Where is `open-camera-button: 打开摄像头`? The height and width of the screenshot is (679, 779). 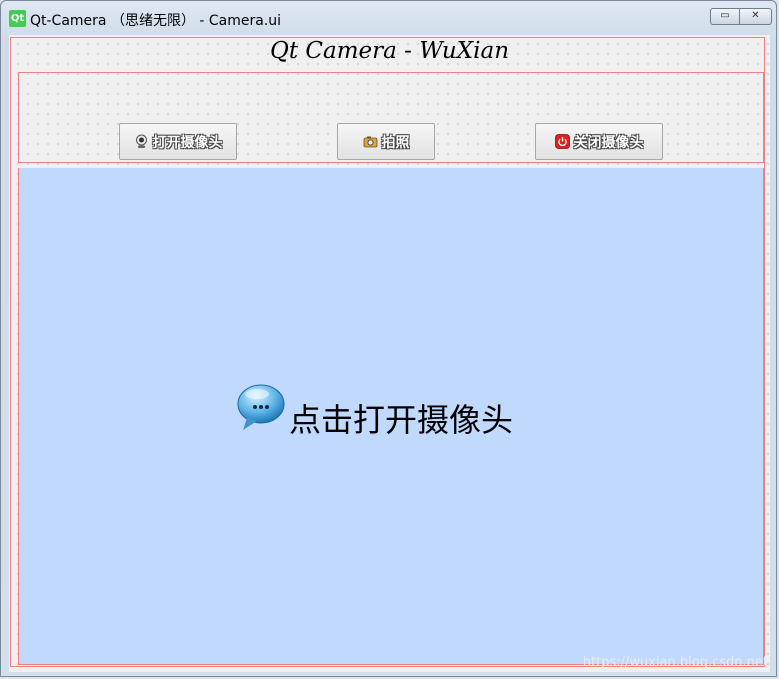 open-camera-button: 打开摄像头 is located at coordinates (178, 141).